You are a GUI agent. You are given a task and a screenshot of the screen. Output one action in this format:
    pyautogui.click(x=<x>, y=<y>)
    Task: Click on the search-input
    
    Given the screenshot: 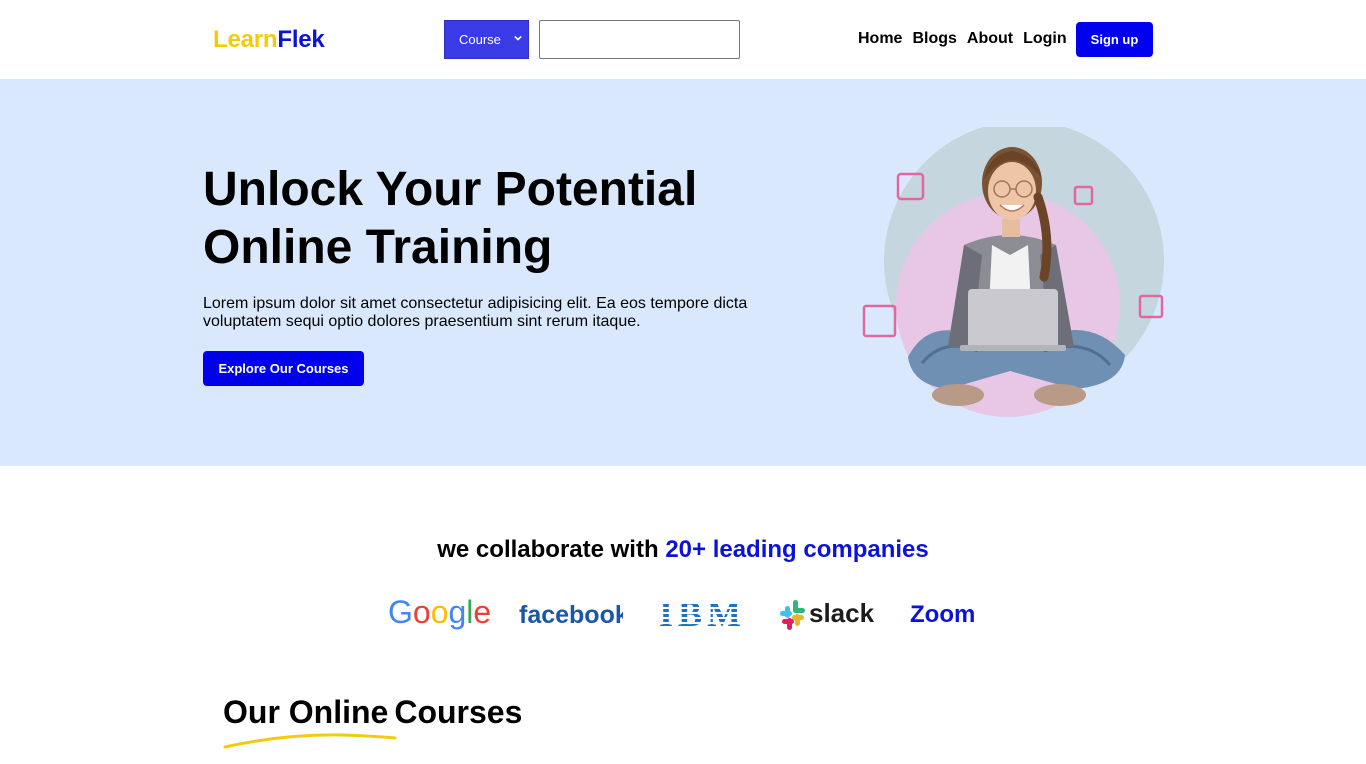 What is the action you would take?
    pyautogui.click(x=639, y=39)
    